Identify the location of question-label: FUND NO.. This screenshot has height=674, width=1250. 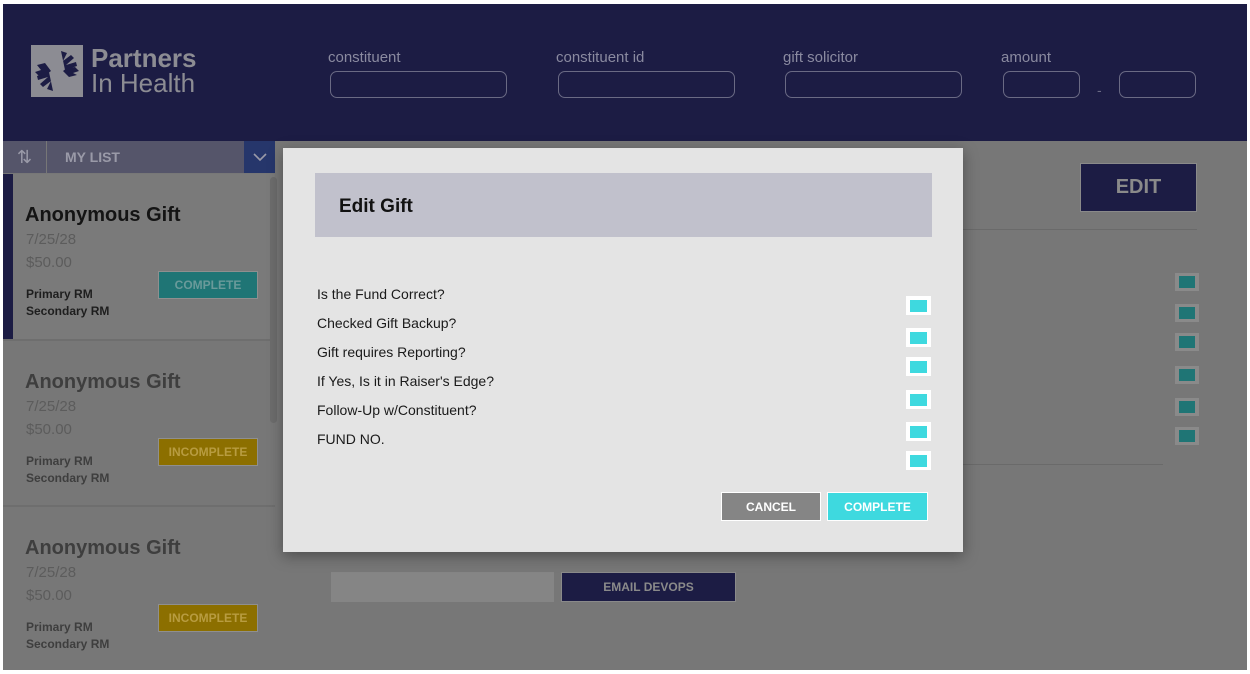
(351, 439).